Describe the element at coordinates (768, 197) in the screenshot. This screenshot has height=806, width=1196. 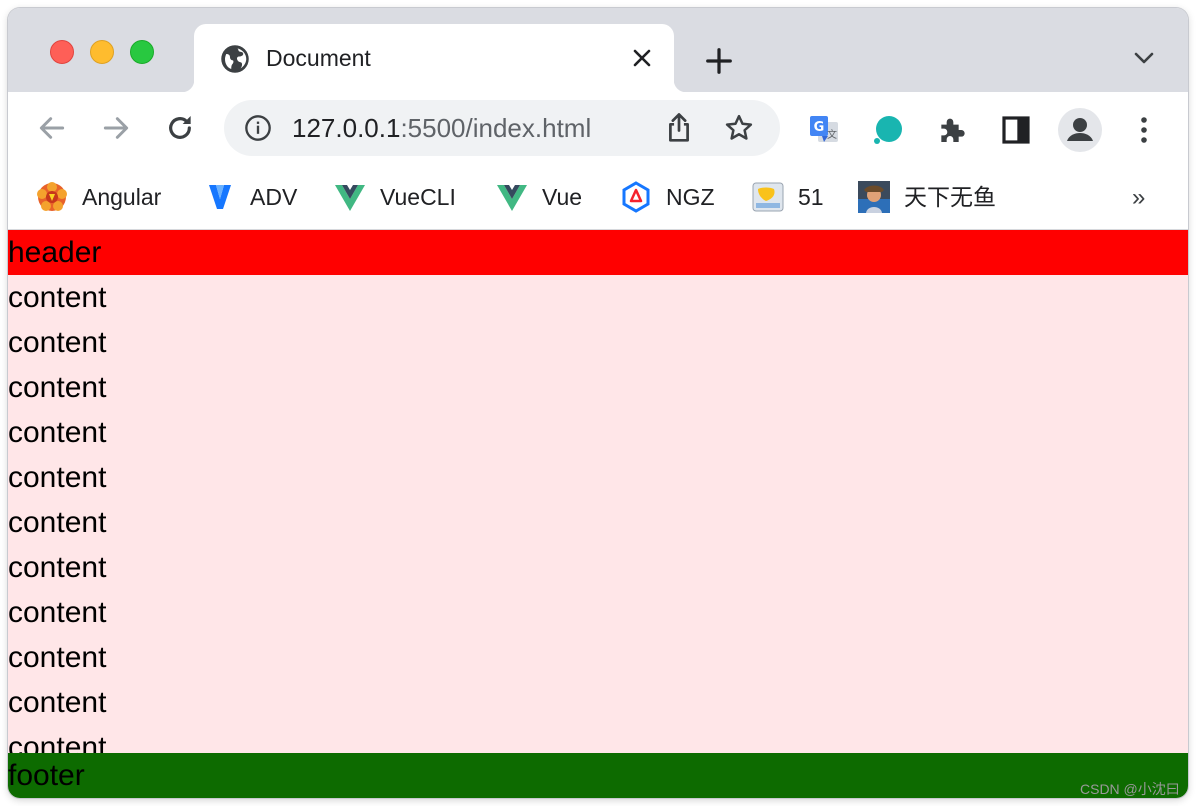
I see `folder-icon` at that location.